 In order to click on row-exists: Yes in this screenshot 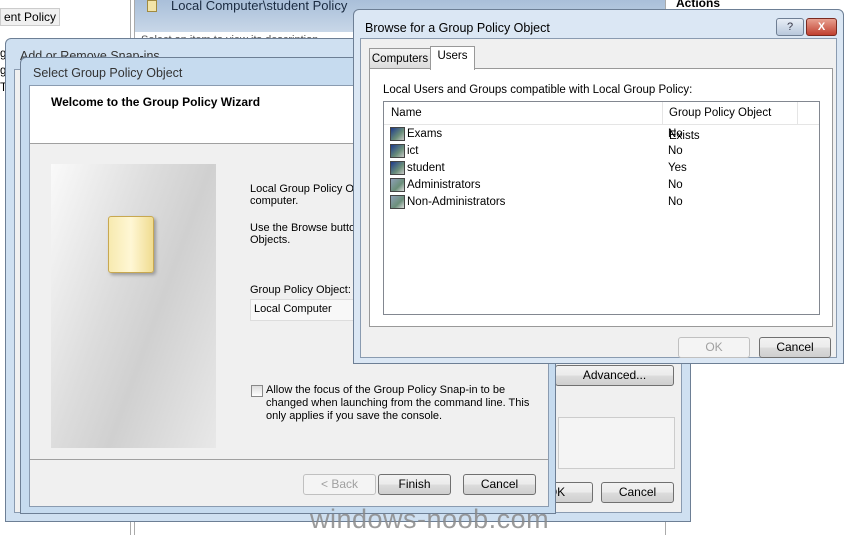, I will do `click(677, 168)`.